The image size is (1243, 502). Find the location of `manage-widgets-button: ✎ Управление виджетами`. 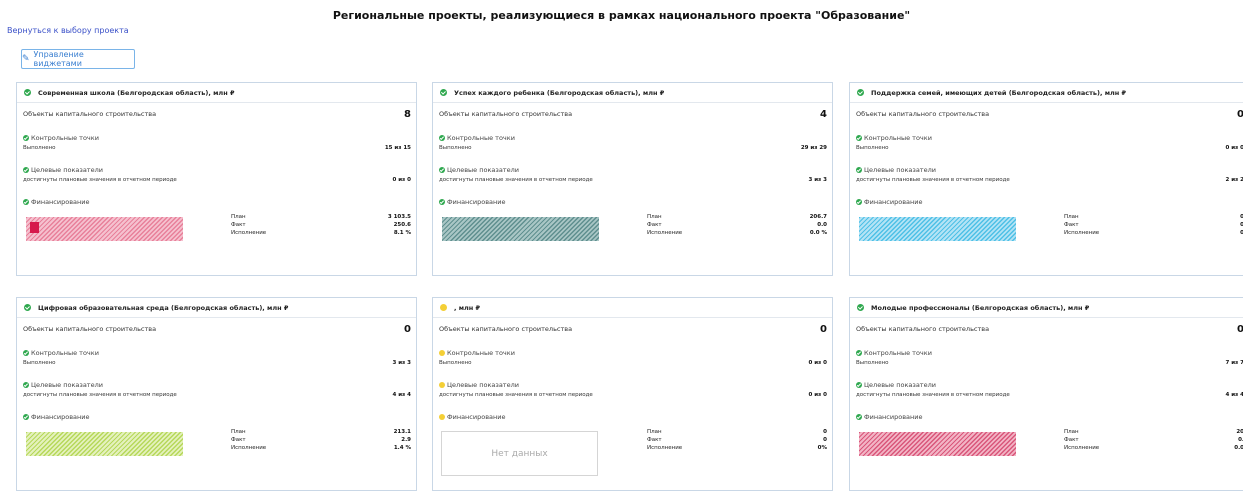

manage-widgets-button: ✎ Управление виджетами is located at coordinates (78, 59).